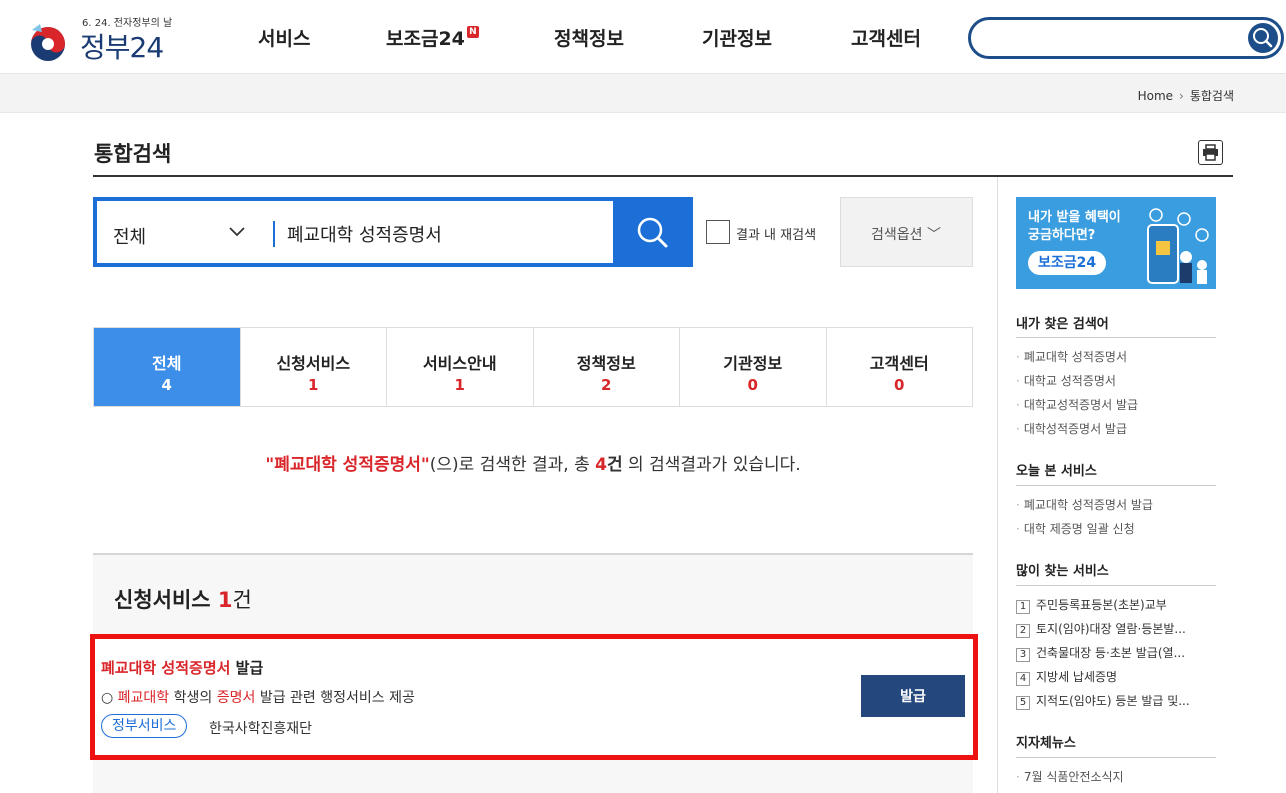  What do you see at coordinates (472, 32) in the screenshot?
I see `new-badge: N` at bounding box center [472, 32].